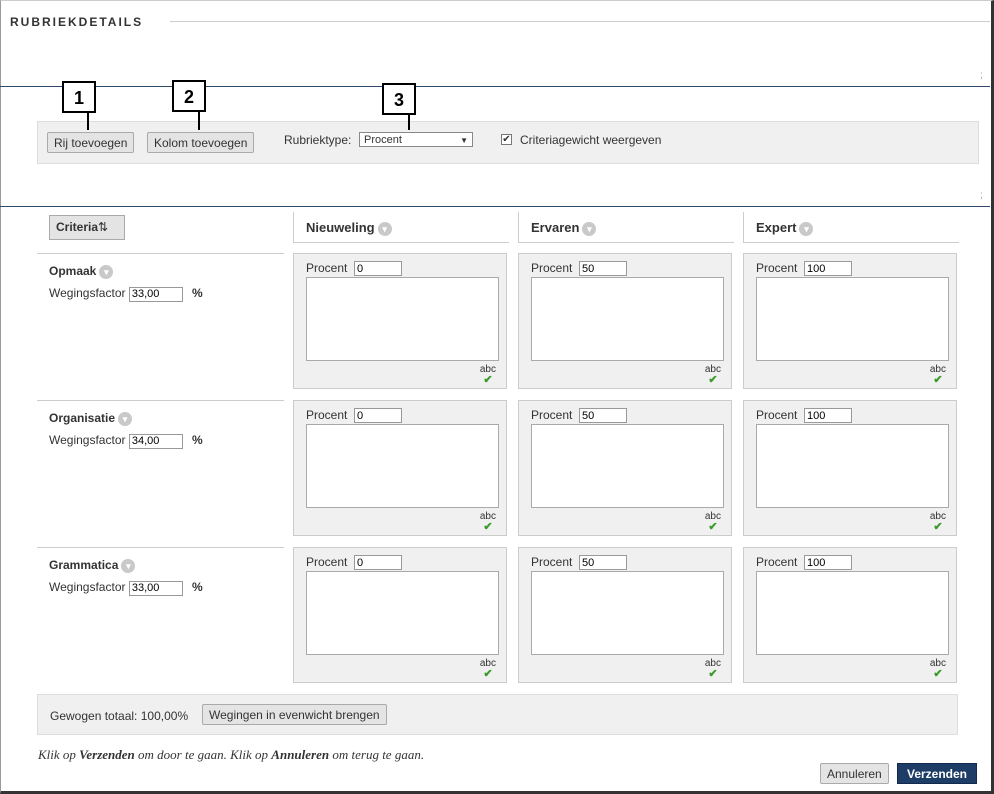 This screenshot has height=794, width=994. Describe the element at coordinates (164, 716) in the screenshot. I see `weighted-total-value: 100,00%` at that location.